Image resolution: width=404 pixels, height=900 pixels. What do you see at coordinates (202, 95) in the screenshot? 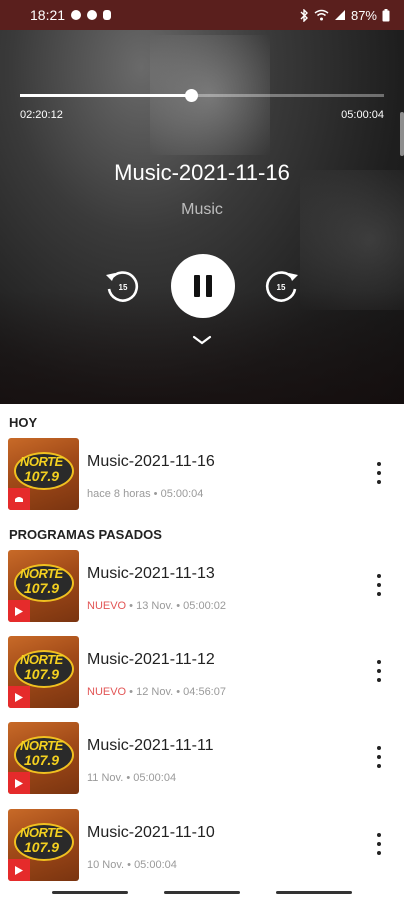
I see `seek-bar` at bounding box center [202, 95].